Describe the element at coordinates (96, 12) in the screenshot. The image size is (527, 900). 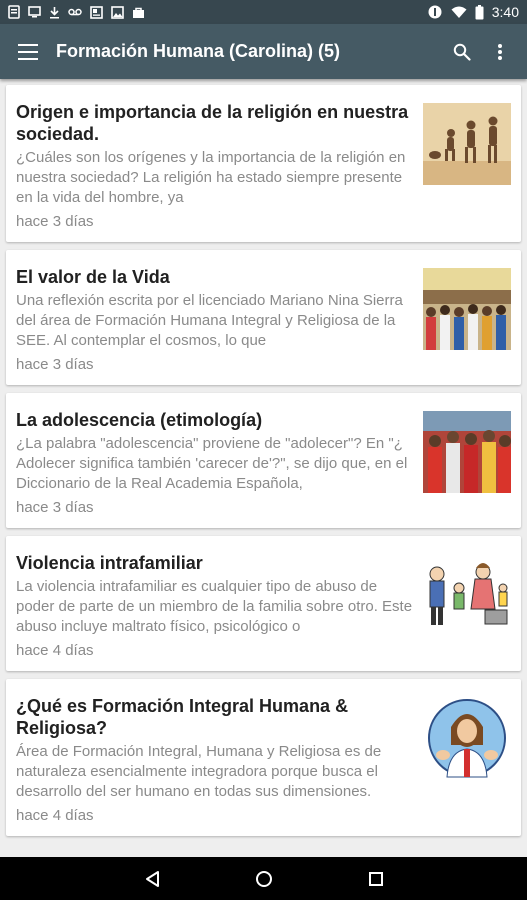
I see `news-icon` at that location.